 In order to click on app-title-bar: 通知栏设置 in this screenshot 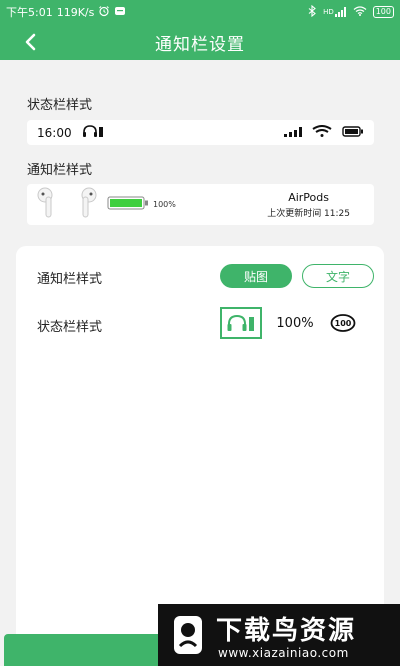, I will do `click(200, 42)`.